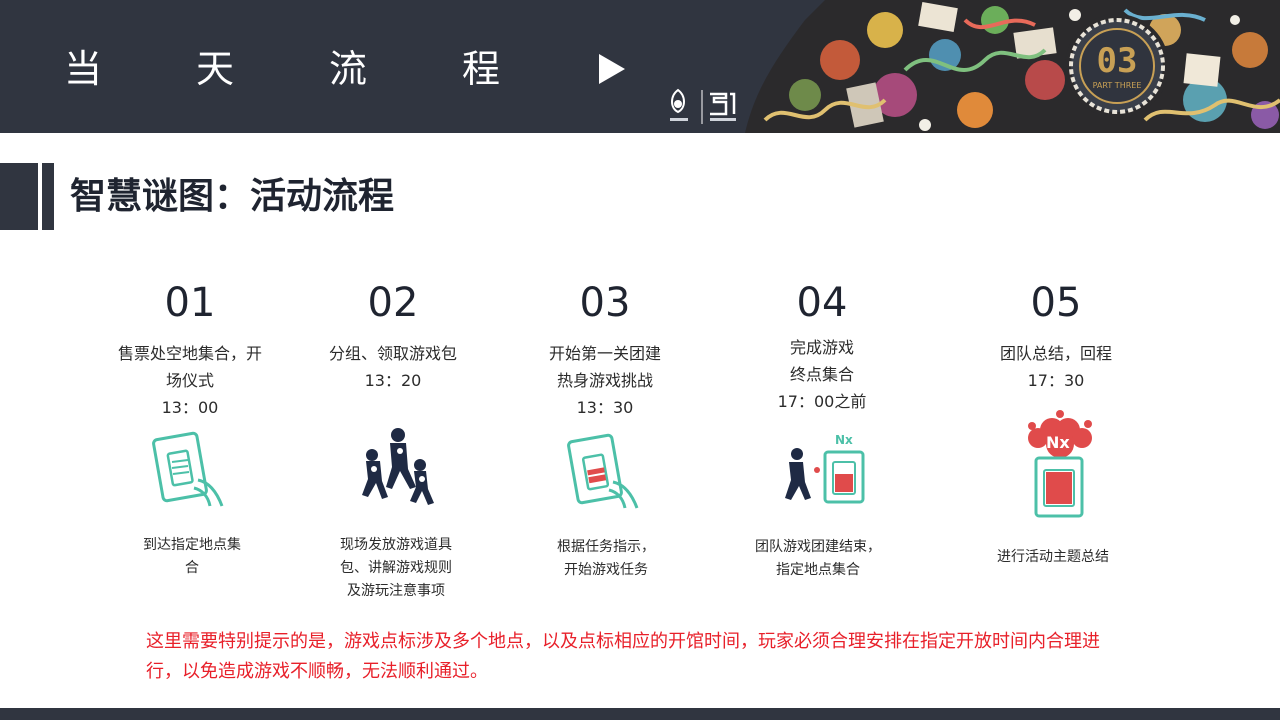  Describe the element at coordinates (481, 69) in the screenshot. I see `header-title-char: 程` at that location.